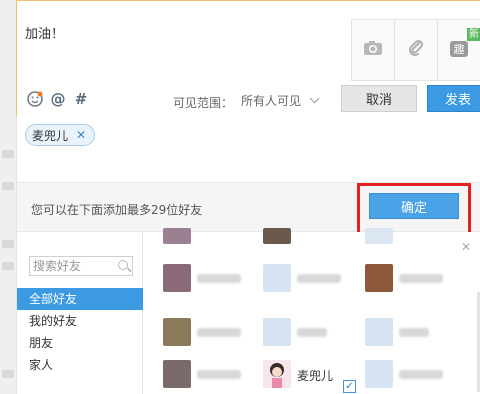  What do you see at coordinates (453, 98) in the screenshot?
I see `post-button: 发表` at bounding box center [453, 98].